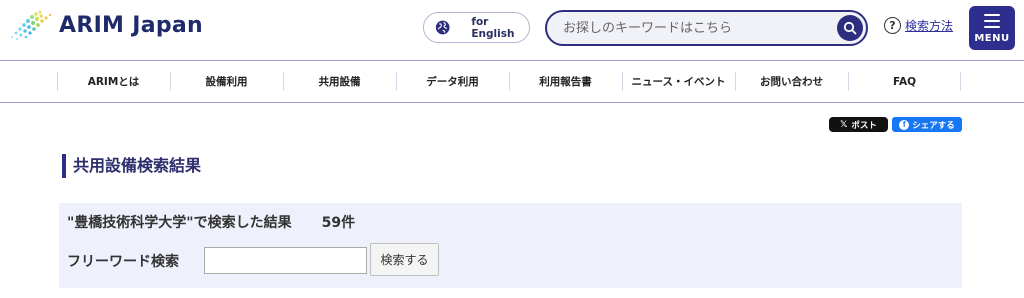 This screenshot has width=1024, height=298. I want to click on nav-item-equipment-use: 設備利用, so click(226, 81).